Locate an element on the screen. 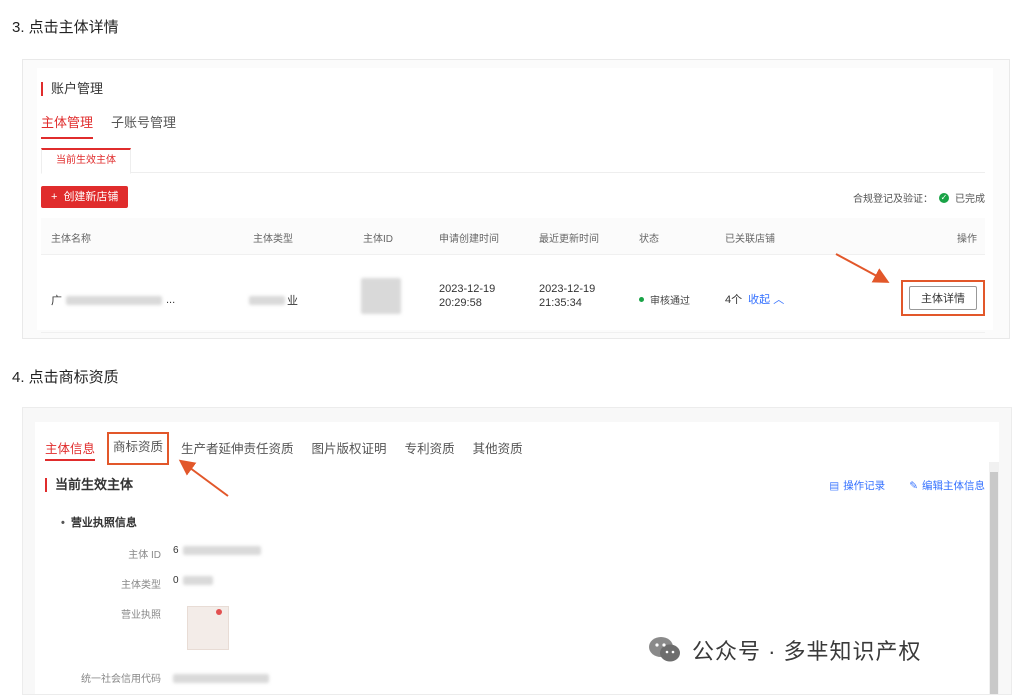 The image size is (1016, 695). edit-icon: ✎ is located at coordinates (913, 485).